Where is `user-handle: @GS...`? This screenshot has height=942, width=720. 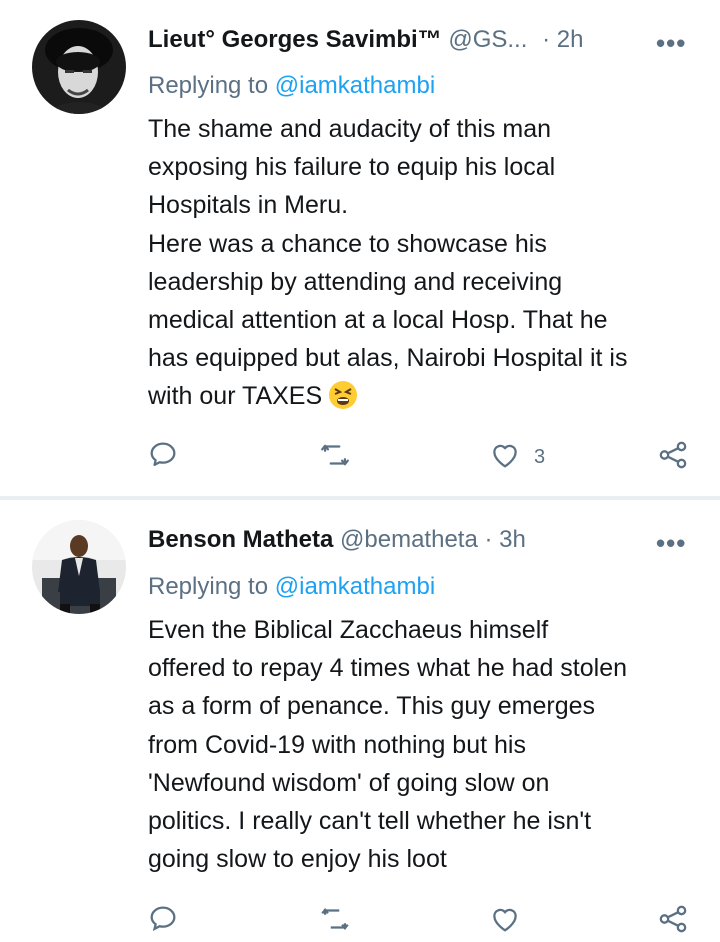 user-handle: @GS... is located at coordinates (487, 39).